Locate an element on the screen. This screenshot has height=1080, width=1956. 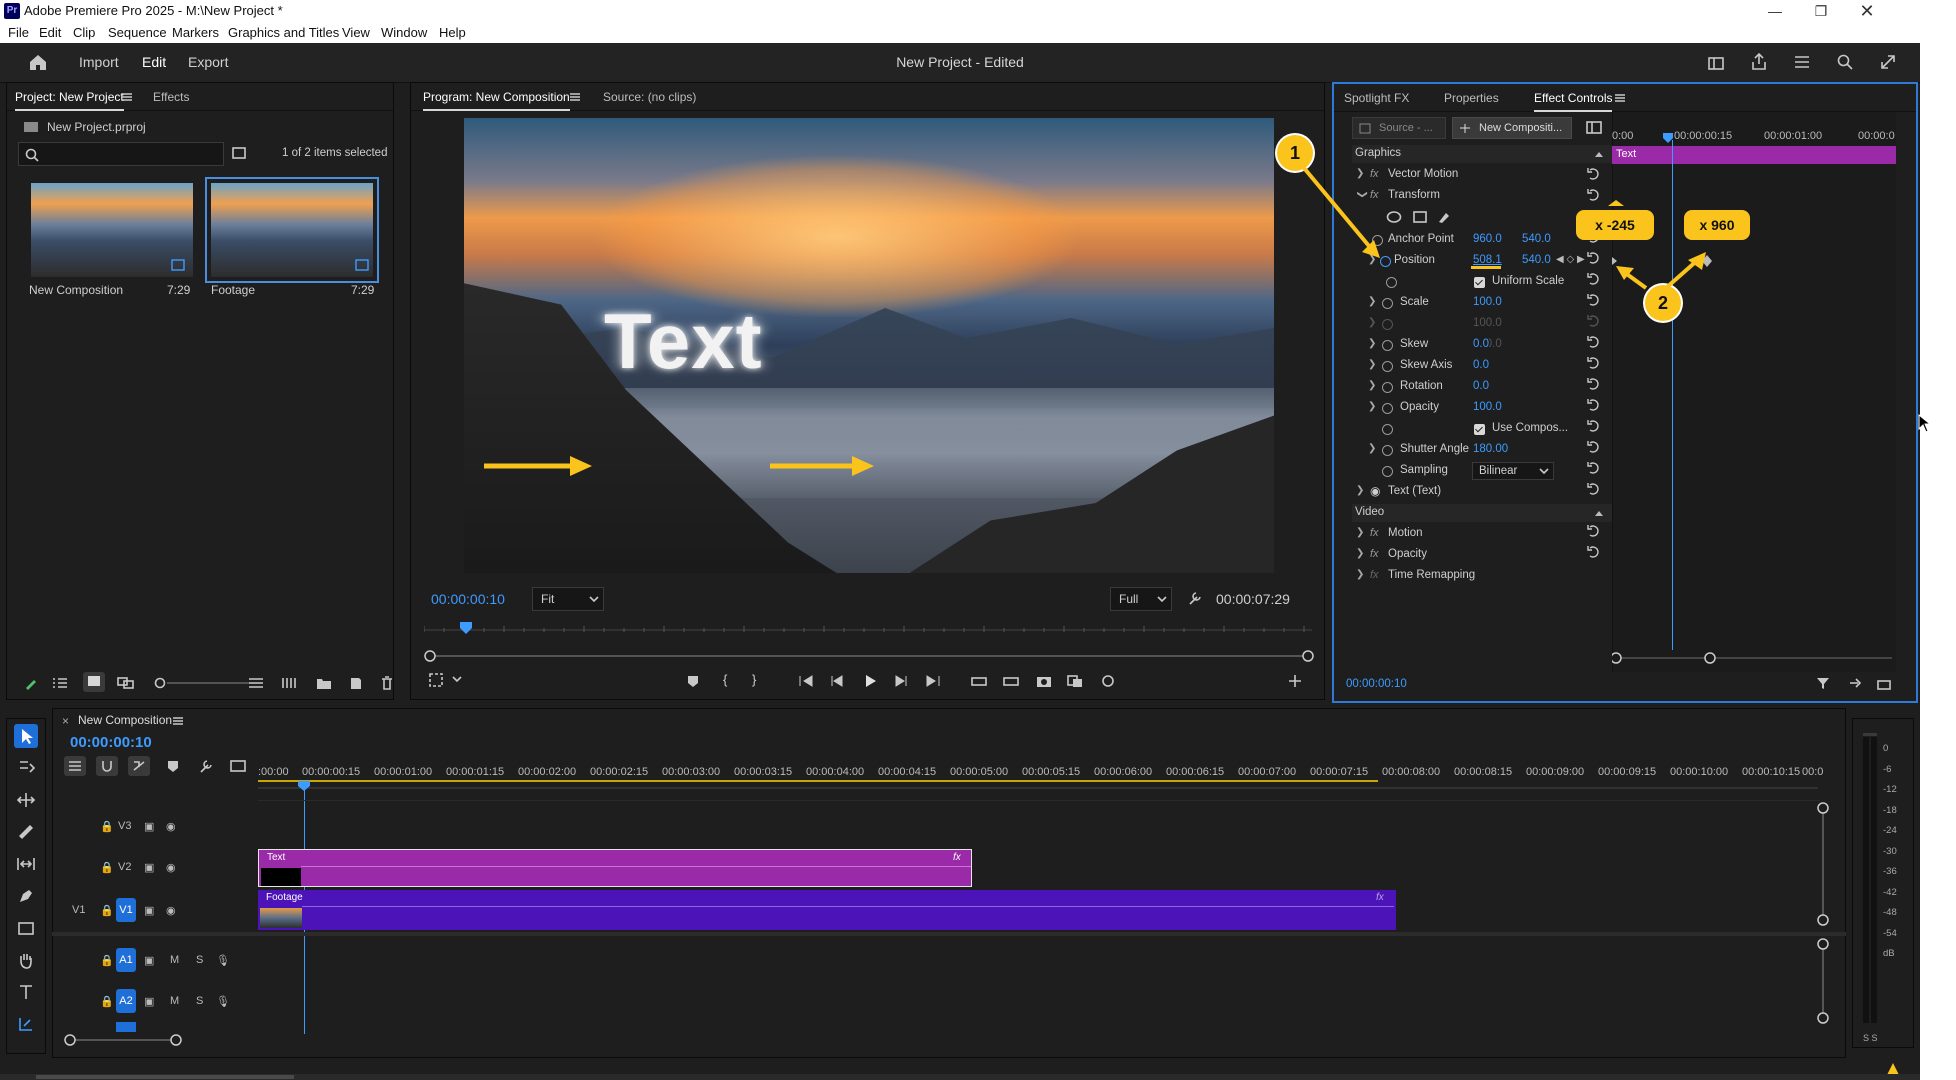
ec-time-ruler: 0:00 00:00:00:15 00:00:01:00 00:00:0 is located at coordinates (1754, 137).